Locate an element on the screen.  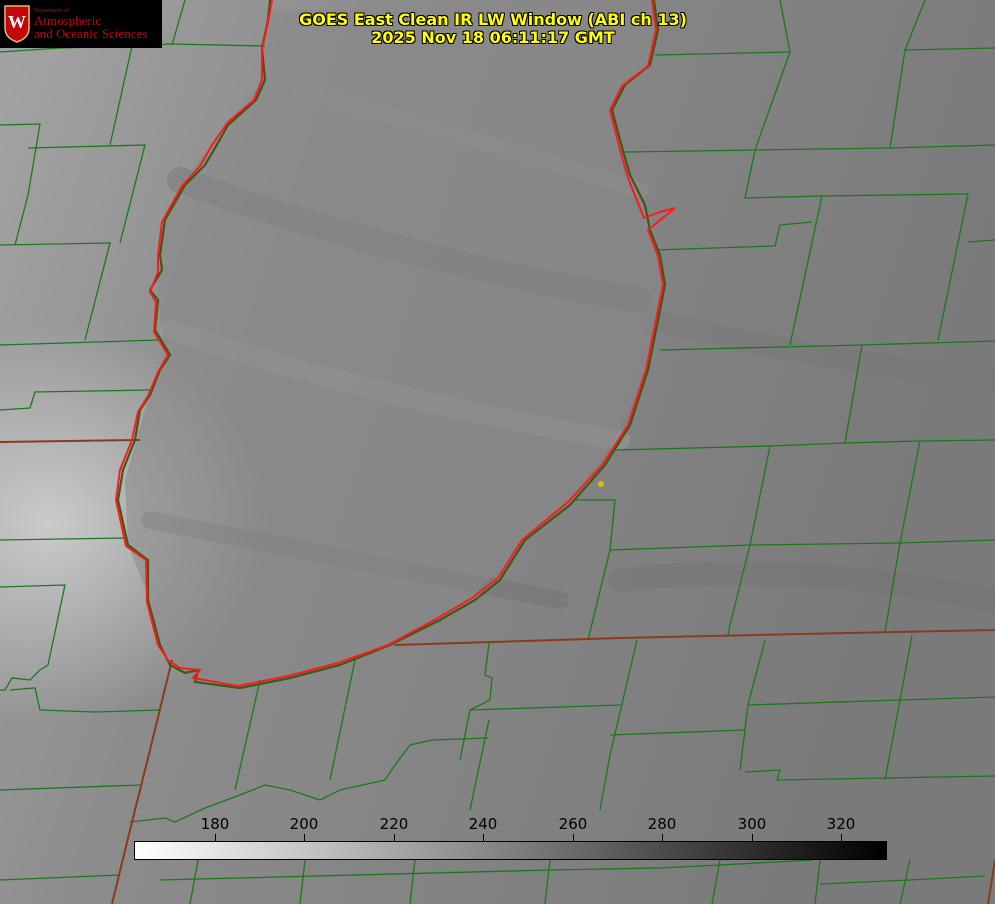
title-timestamp: 2025 Nov 18 06:11:17 GMT is located at coordinates (493, 37).